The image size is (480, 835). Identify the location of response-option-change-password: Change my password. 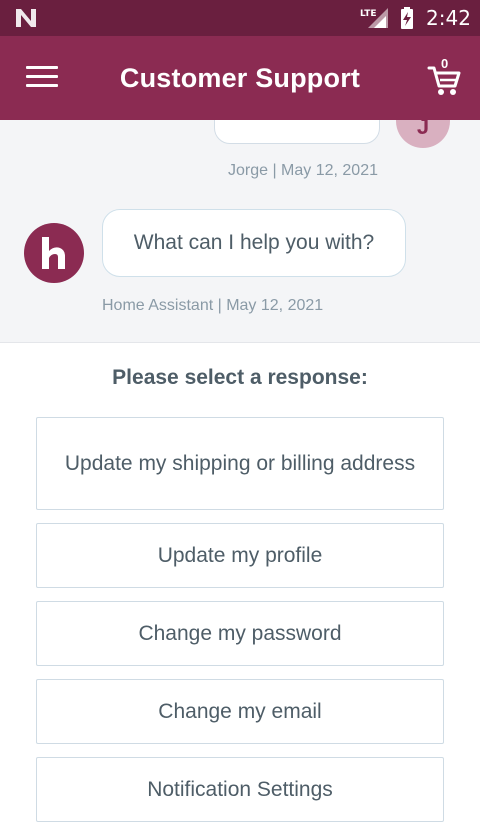
(240, 633).